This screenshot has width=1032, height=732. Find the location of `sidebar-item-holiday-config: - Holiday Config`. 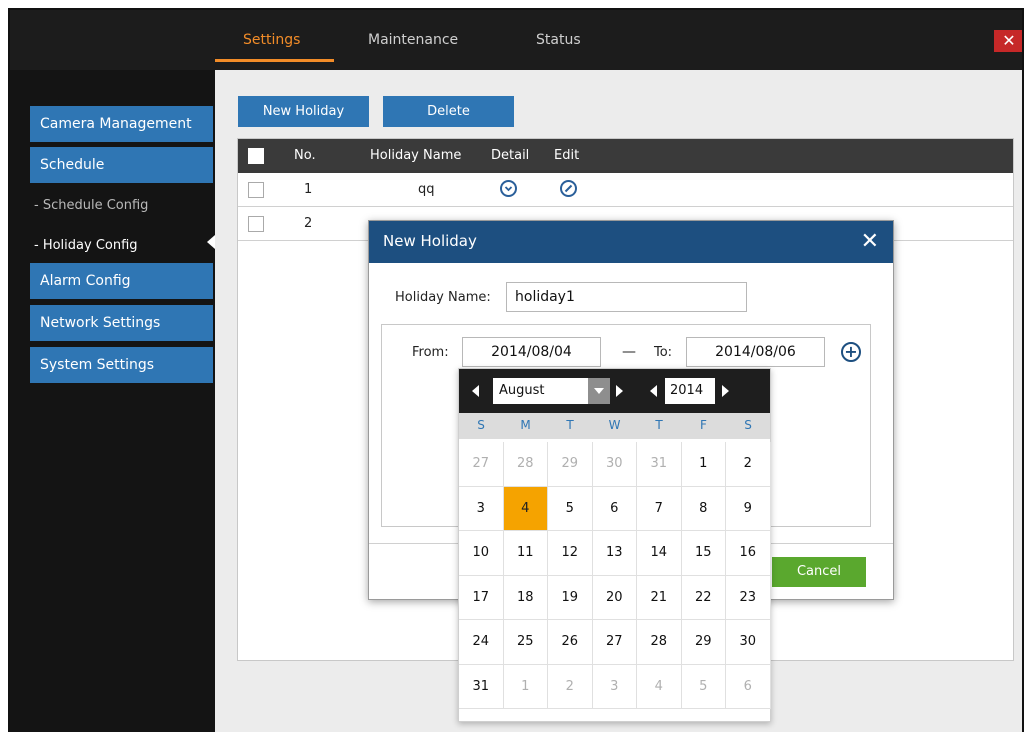

sidebar-item-holiday-config: - Holiday Config is located at coordinates (86, 245).